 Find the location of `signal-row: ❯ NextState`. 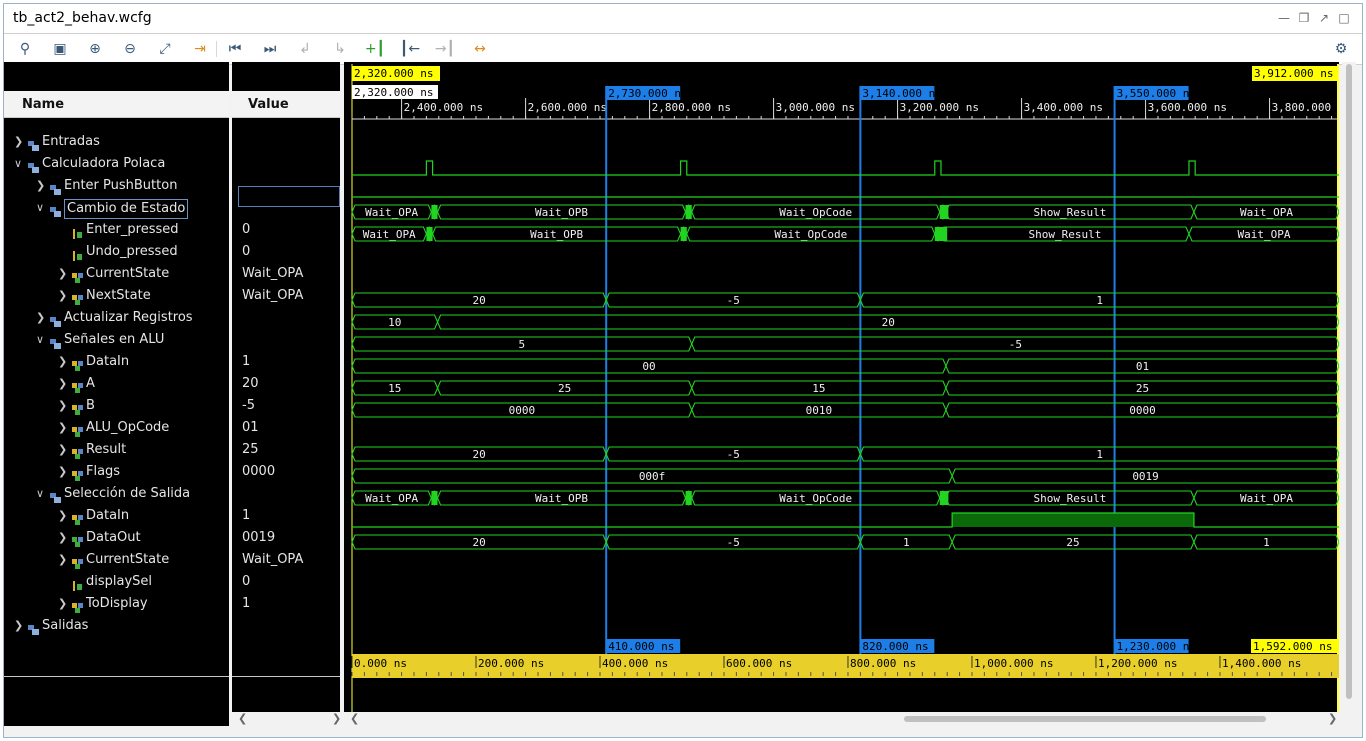

signal-row: ❯ NextState is located at coordinates (116, 296).